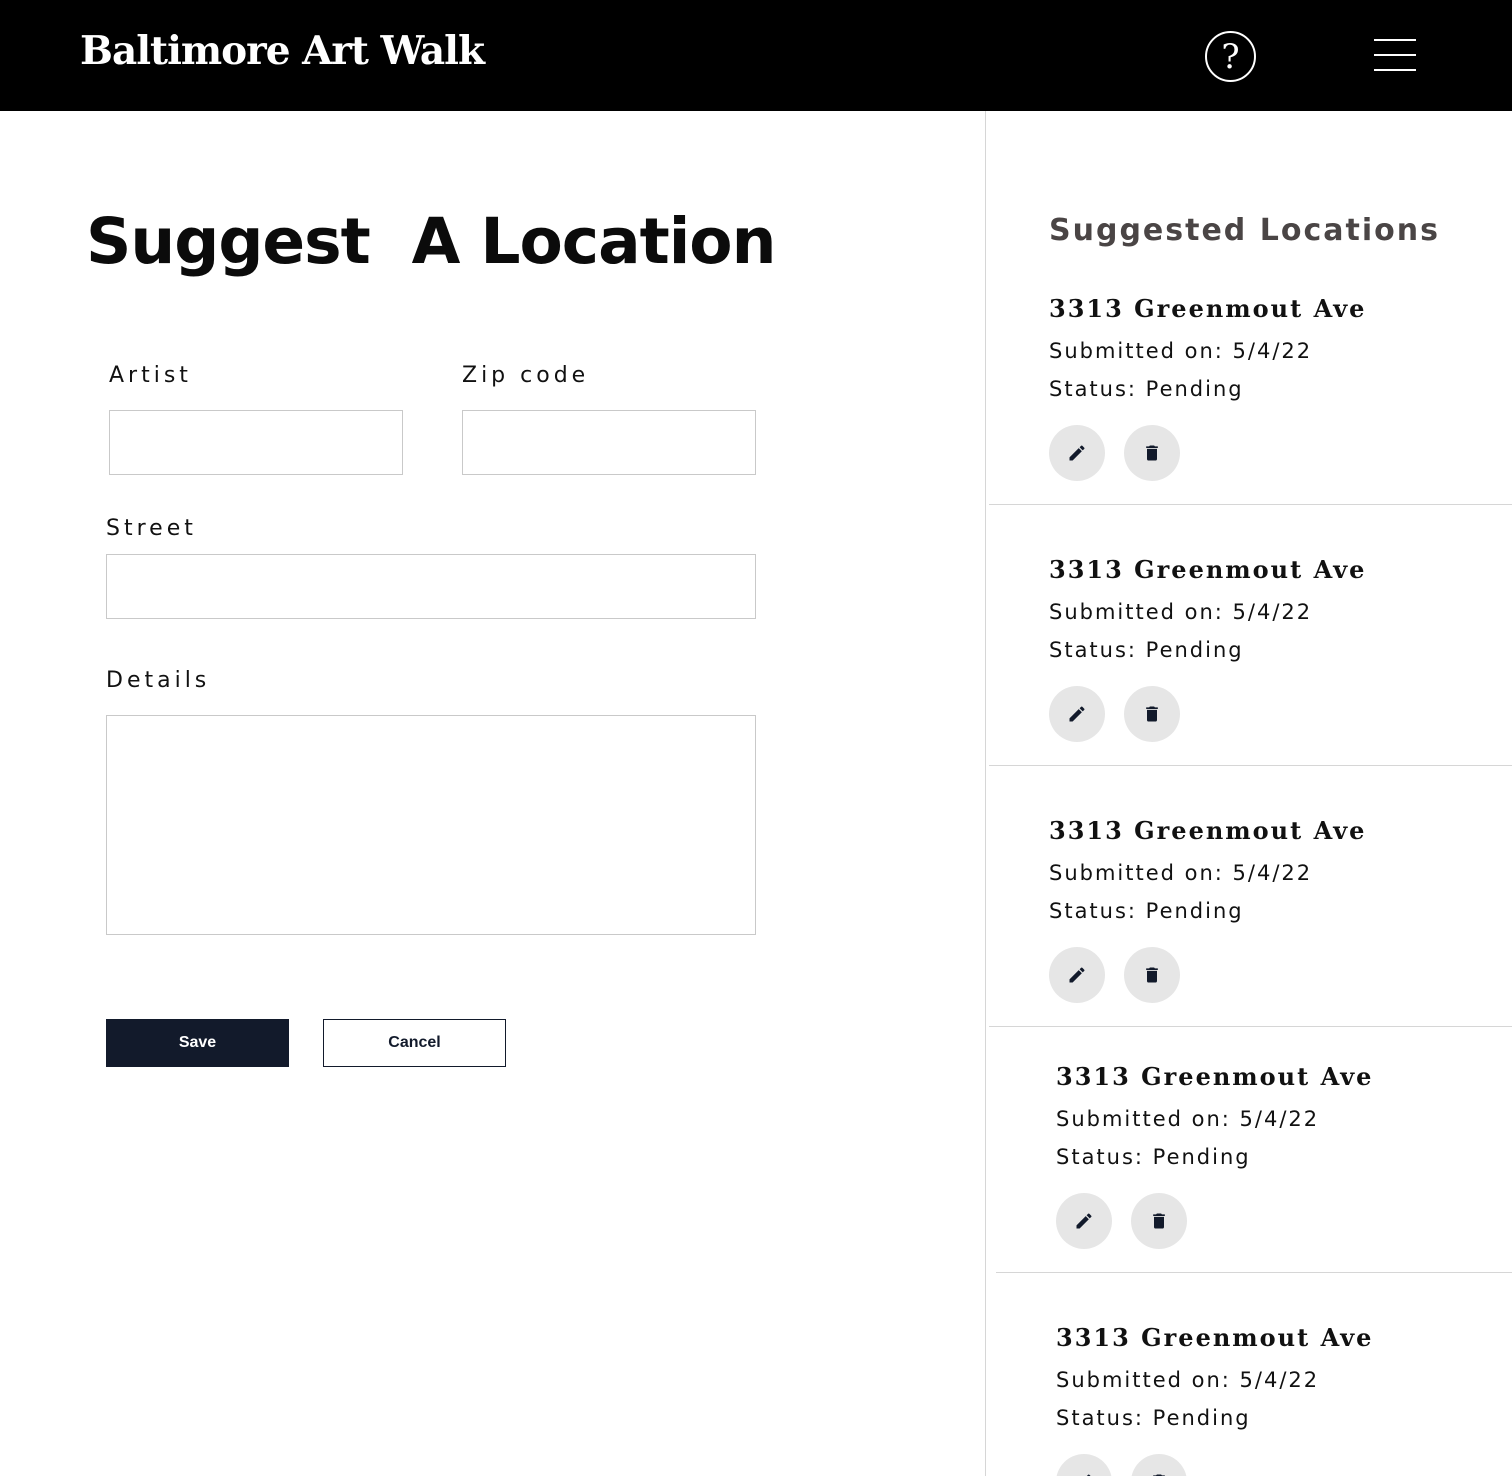  What do you see at coordinates (150, 375) in the screenshot?
I see `artist-label: Artist` at bounding box center [150, 375].